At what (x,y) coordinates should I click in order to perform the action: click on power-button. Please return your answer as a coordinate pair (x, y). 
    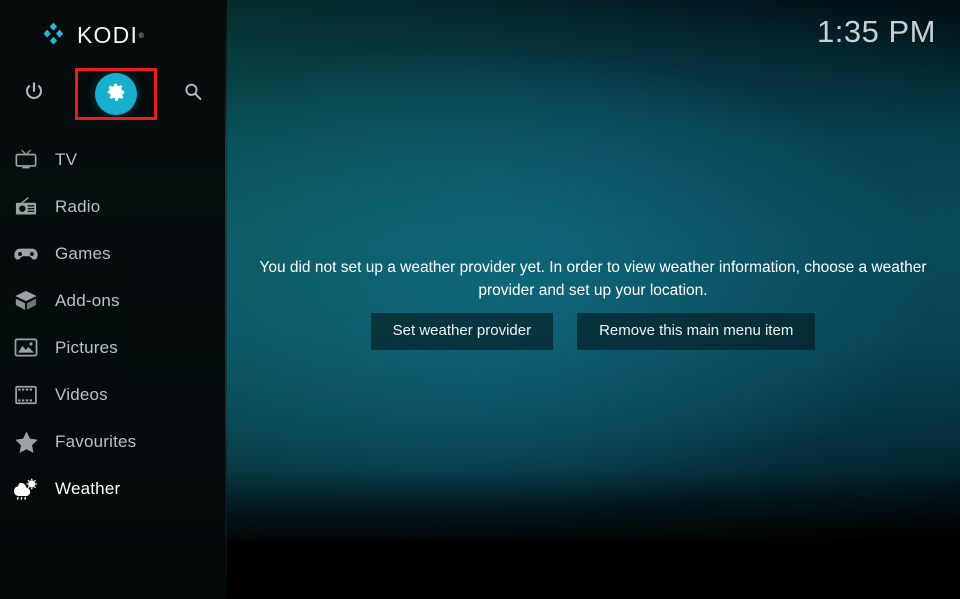
    Looking at the image, I should click on (34, 94).